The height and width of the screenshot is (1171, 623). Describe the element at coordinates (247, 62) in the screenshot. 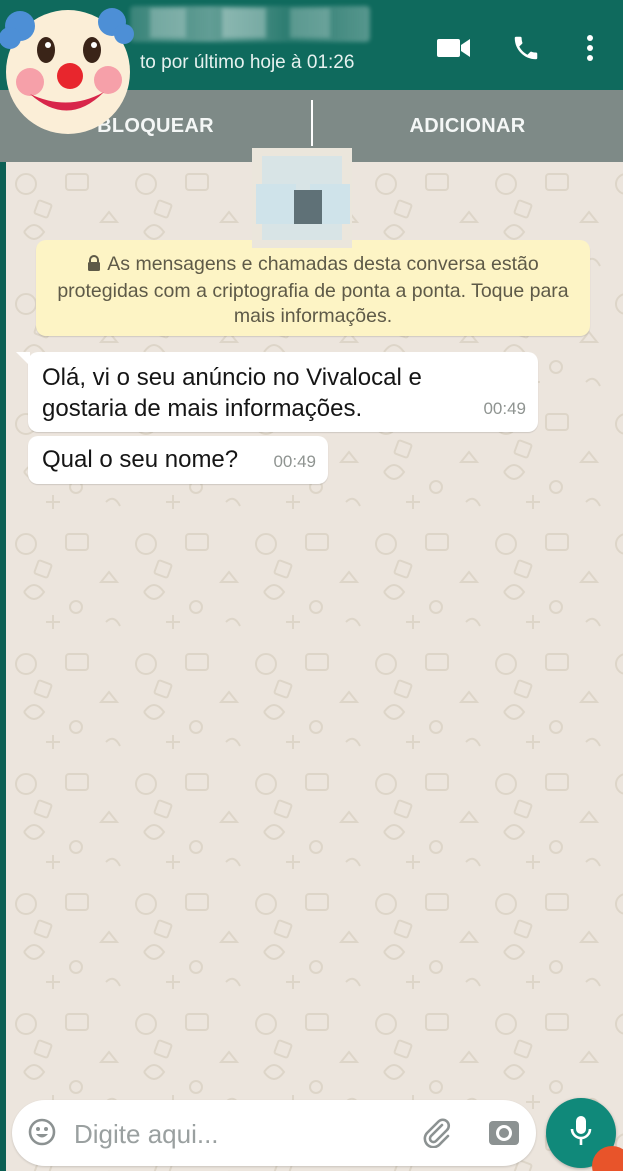

I see `last-seen-status: to por último hoje à 01:26` at that location.